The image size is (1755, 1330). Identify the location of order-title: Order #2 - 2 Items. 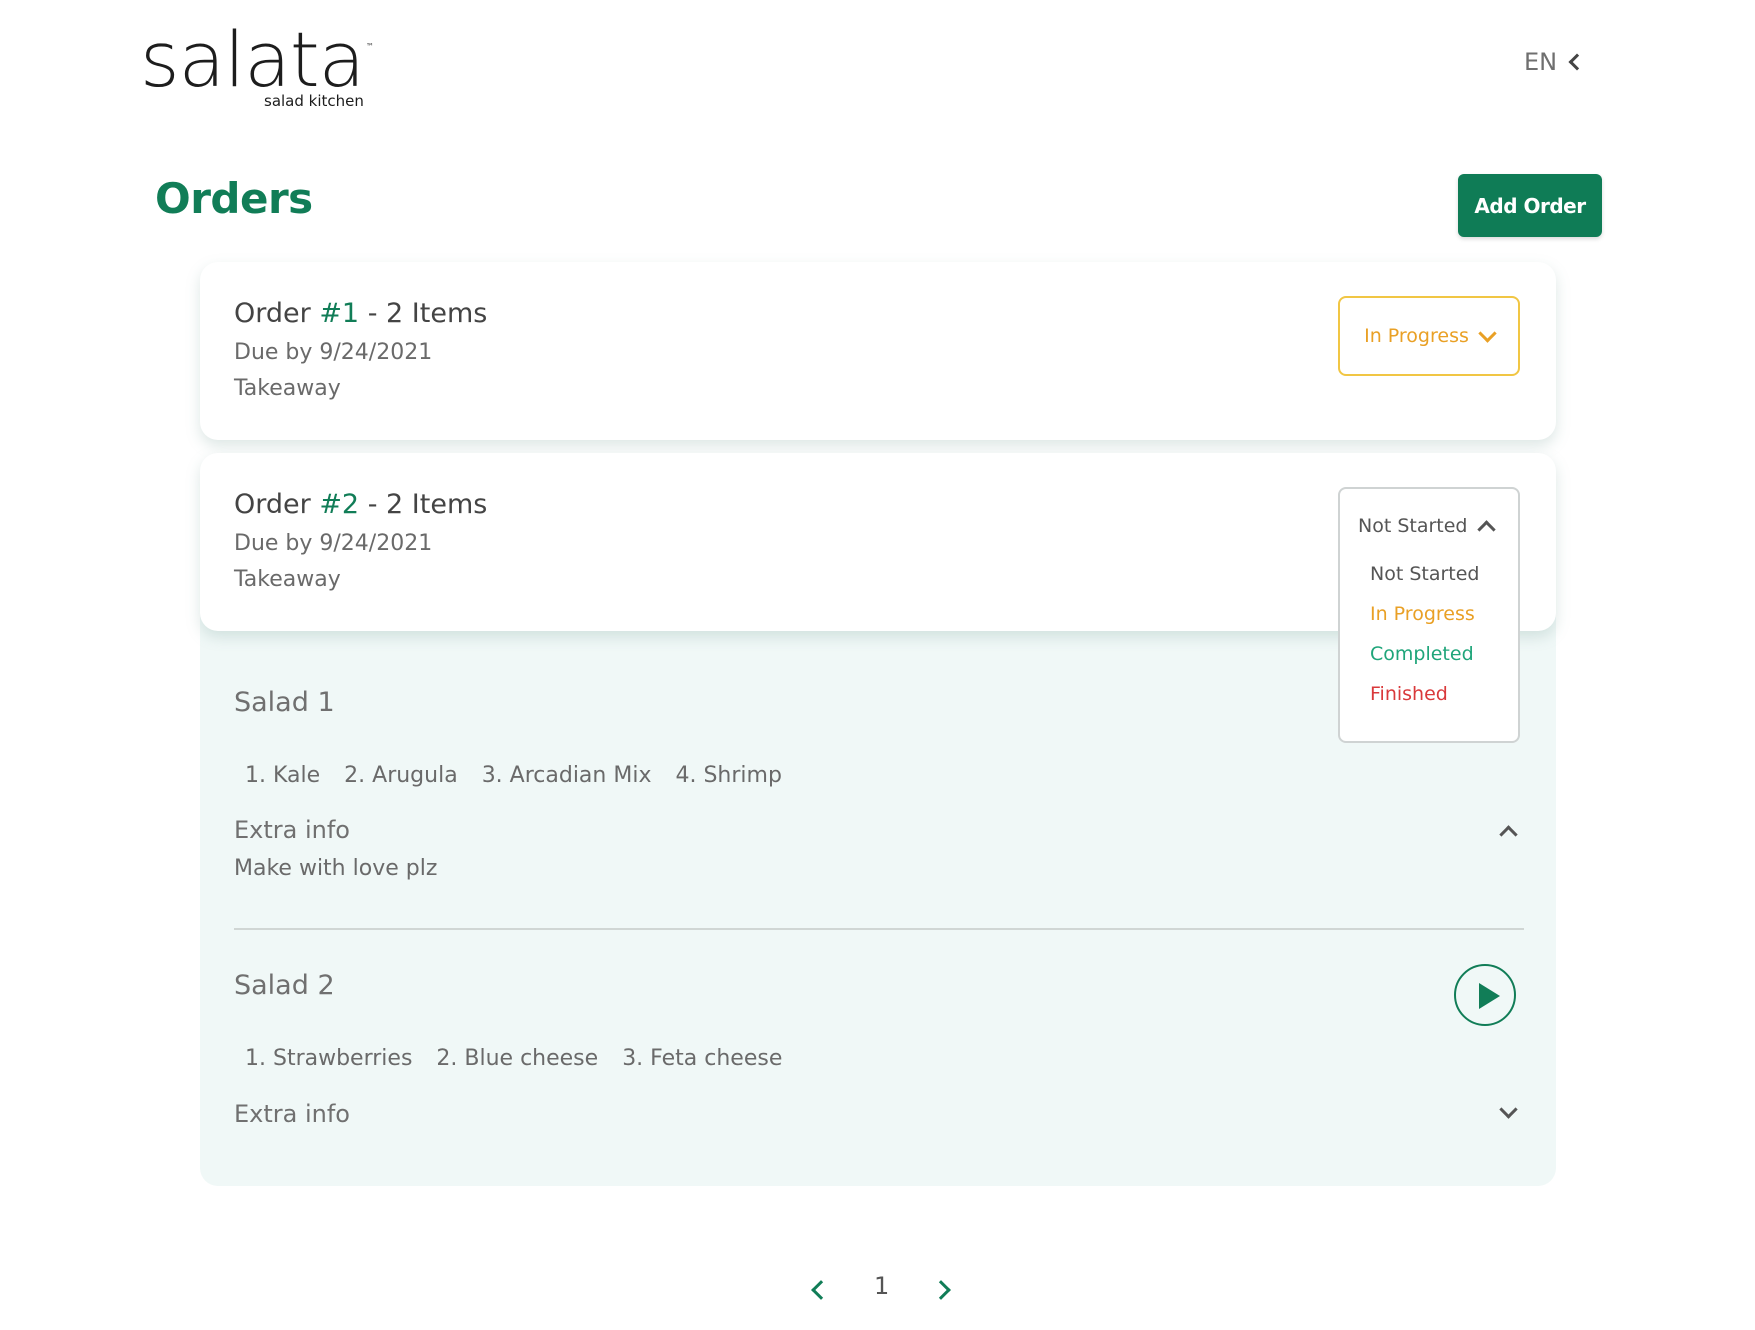
(360, 504).